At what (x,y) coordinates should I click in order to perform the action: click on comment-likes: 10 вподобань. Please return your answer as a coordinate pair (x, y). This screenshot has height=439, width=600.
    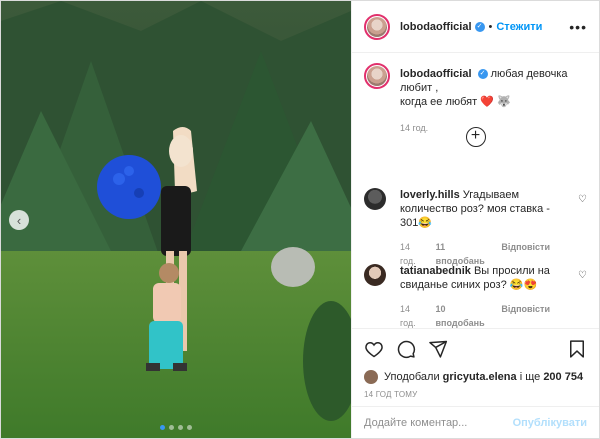
    Looking at the image, I should click on (464, 315).